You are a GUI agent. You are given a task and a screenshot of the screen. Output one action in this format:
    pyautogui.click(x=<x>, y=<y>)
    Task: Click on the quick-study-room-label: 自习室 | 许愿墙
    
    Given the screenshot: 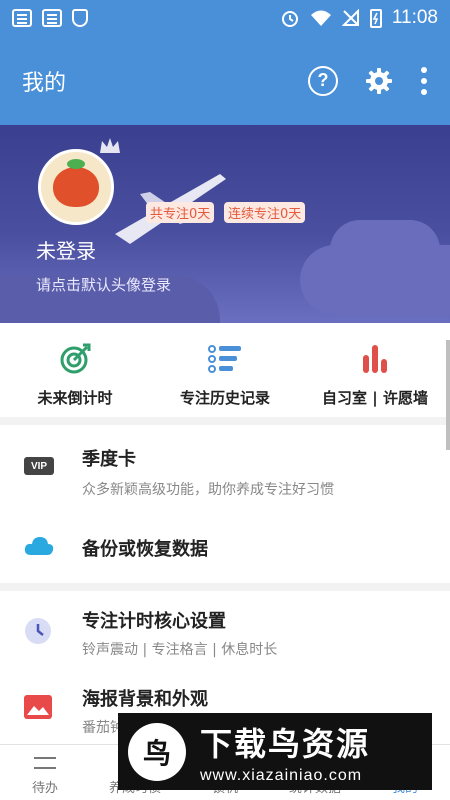 What is the action you would take?
    pyautogui.click(x=375, y=398)
    